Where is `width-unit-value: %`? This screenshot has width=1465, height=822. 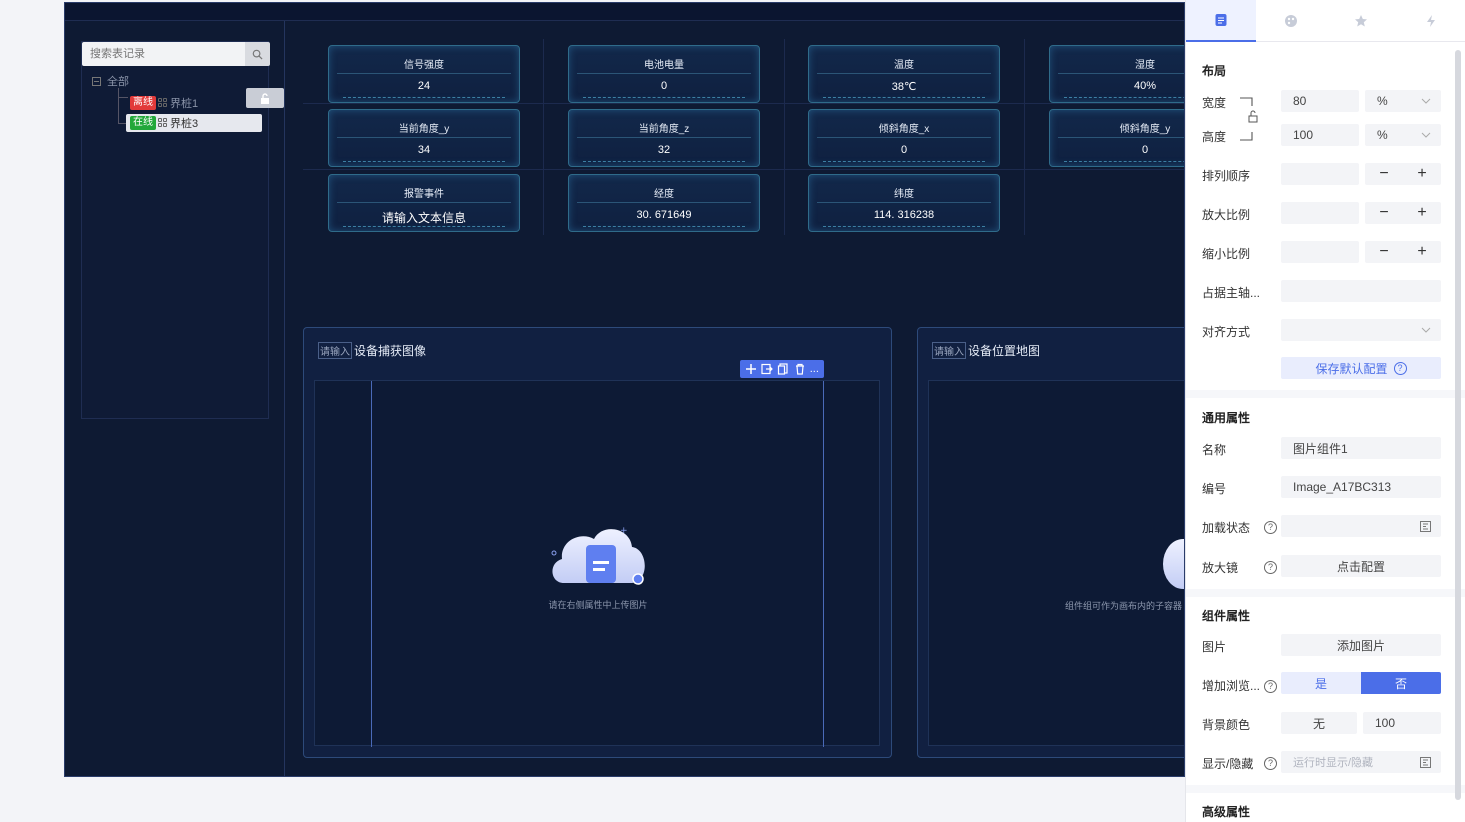
width-unit-value: % is located at coordinates (1382, 101).